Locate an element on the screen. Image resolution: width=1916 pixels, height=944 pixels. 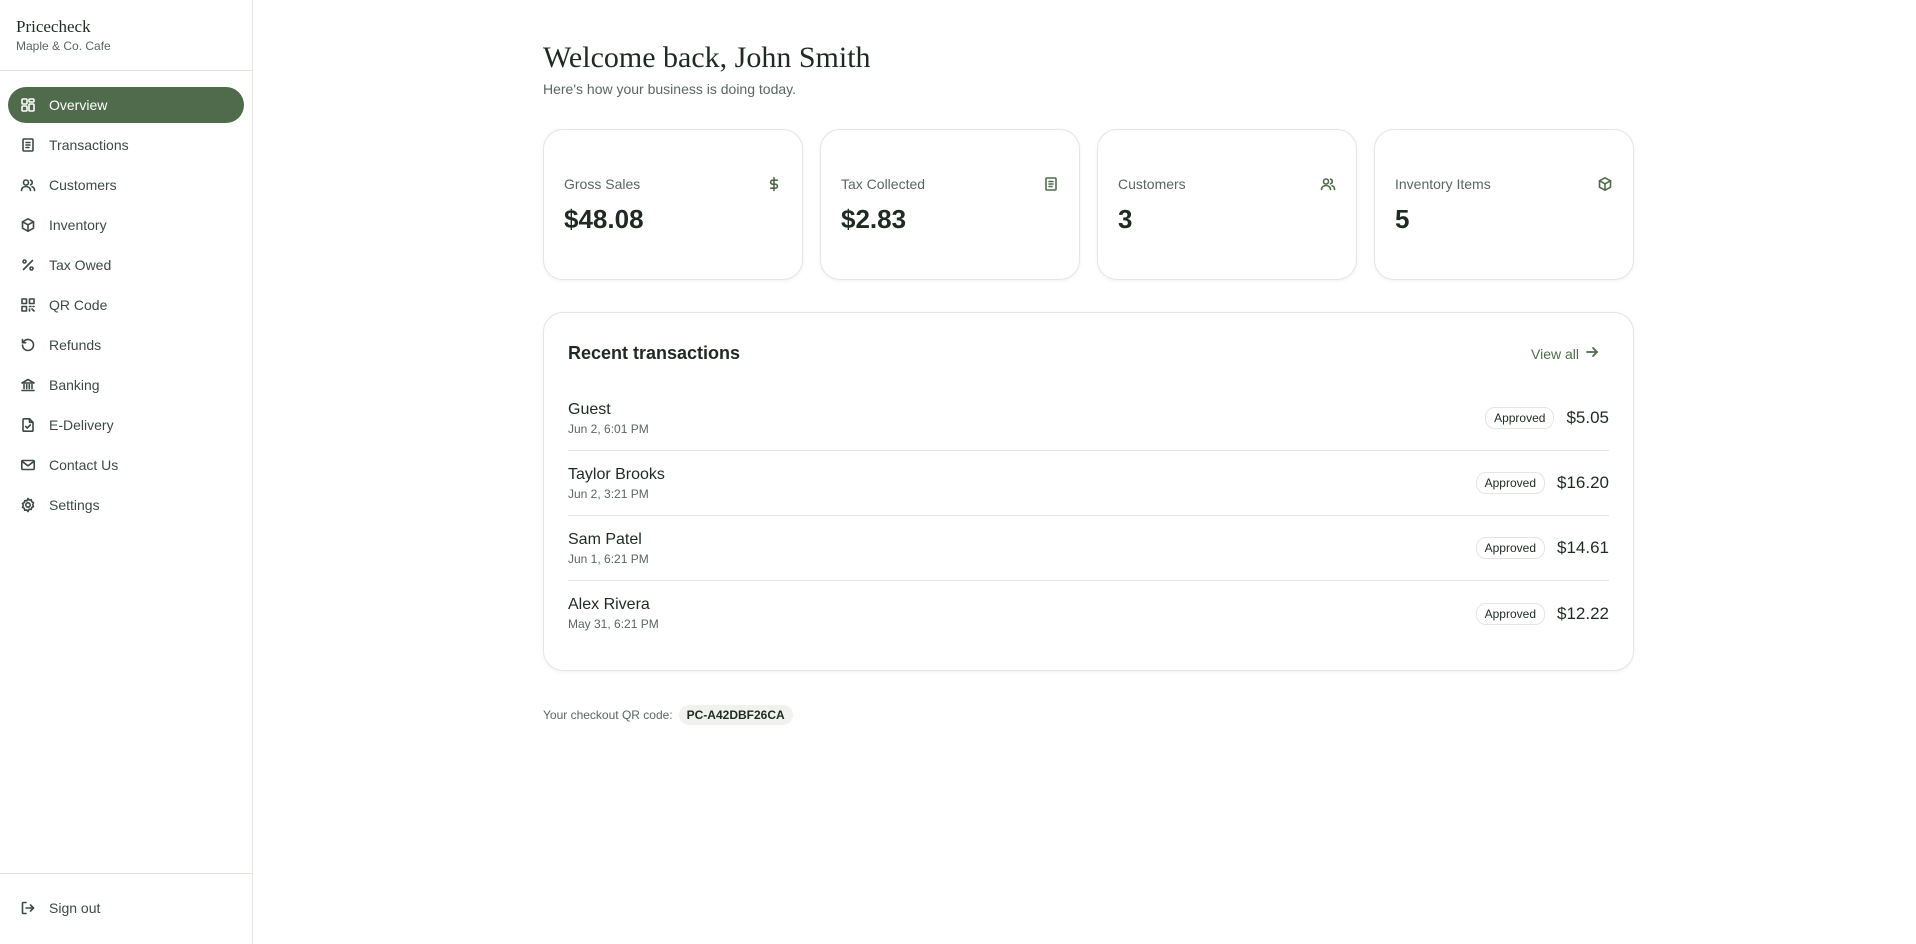
sidebar-item-label: E-Delivery is located at coordinates (81, 425).